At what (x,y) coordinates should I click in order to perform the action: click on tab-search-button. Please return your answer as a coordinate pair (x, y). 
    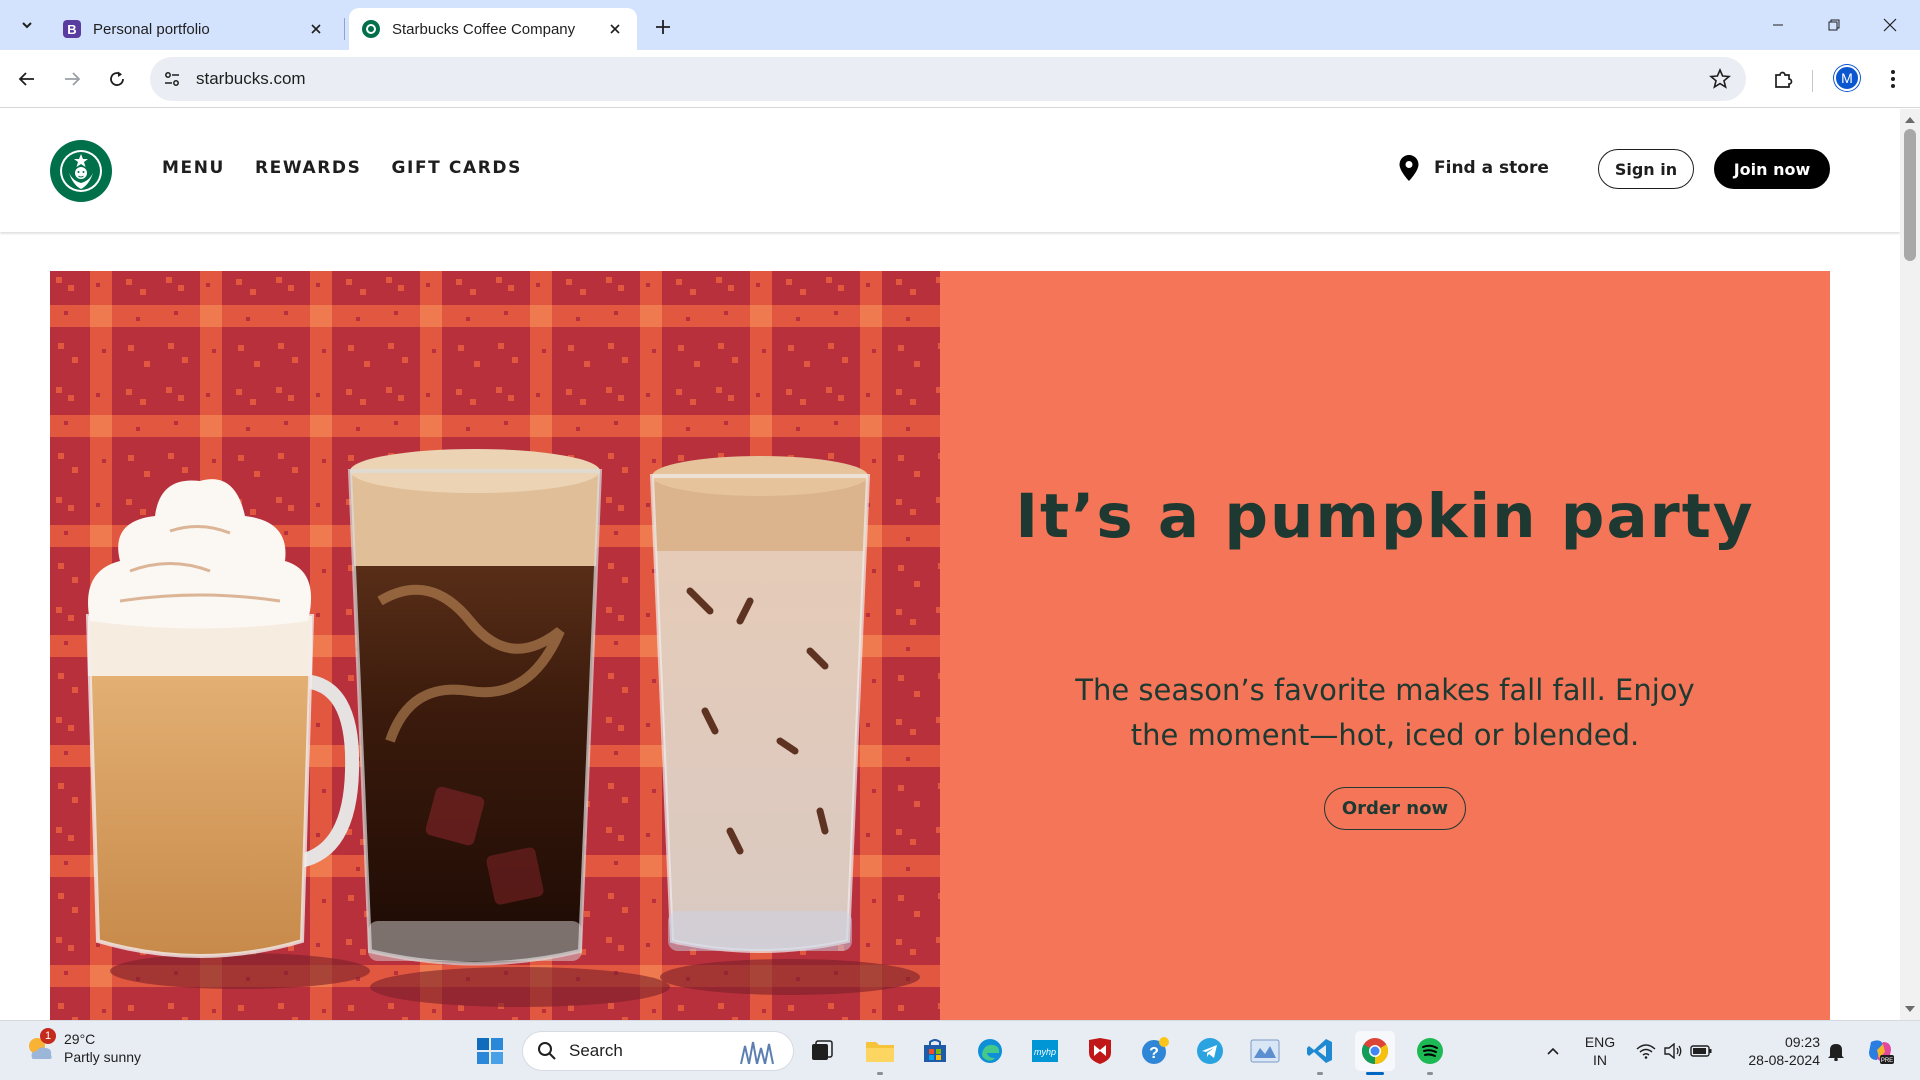
    Looking at the image, I should click on (27, 25).